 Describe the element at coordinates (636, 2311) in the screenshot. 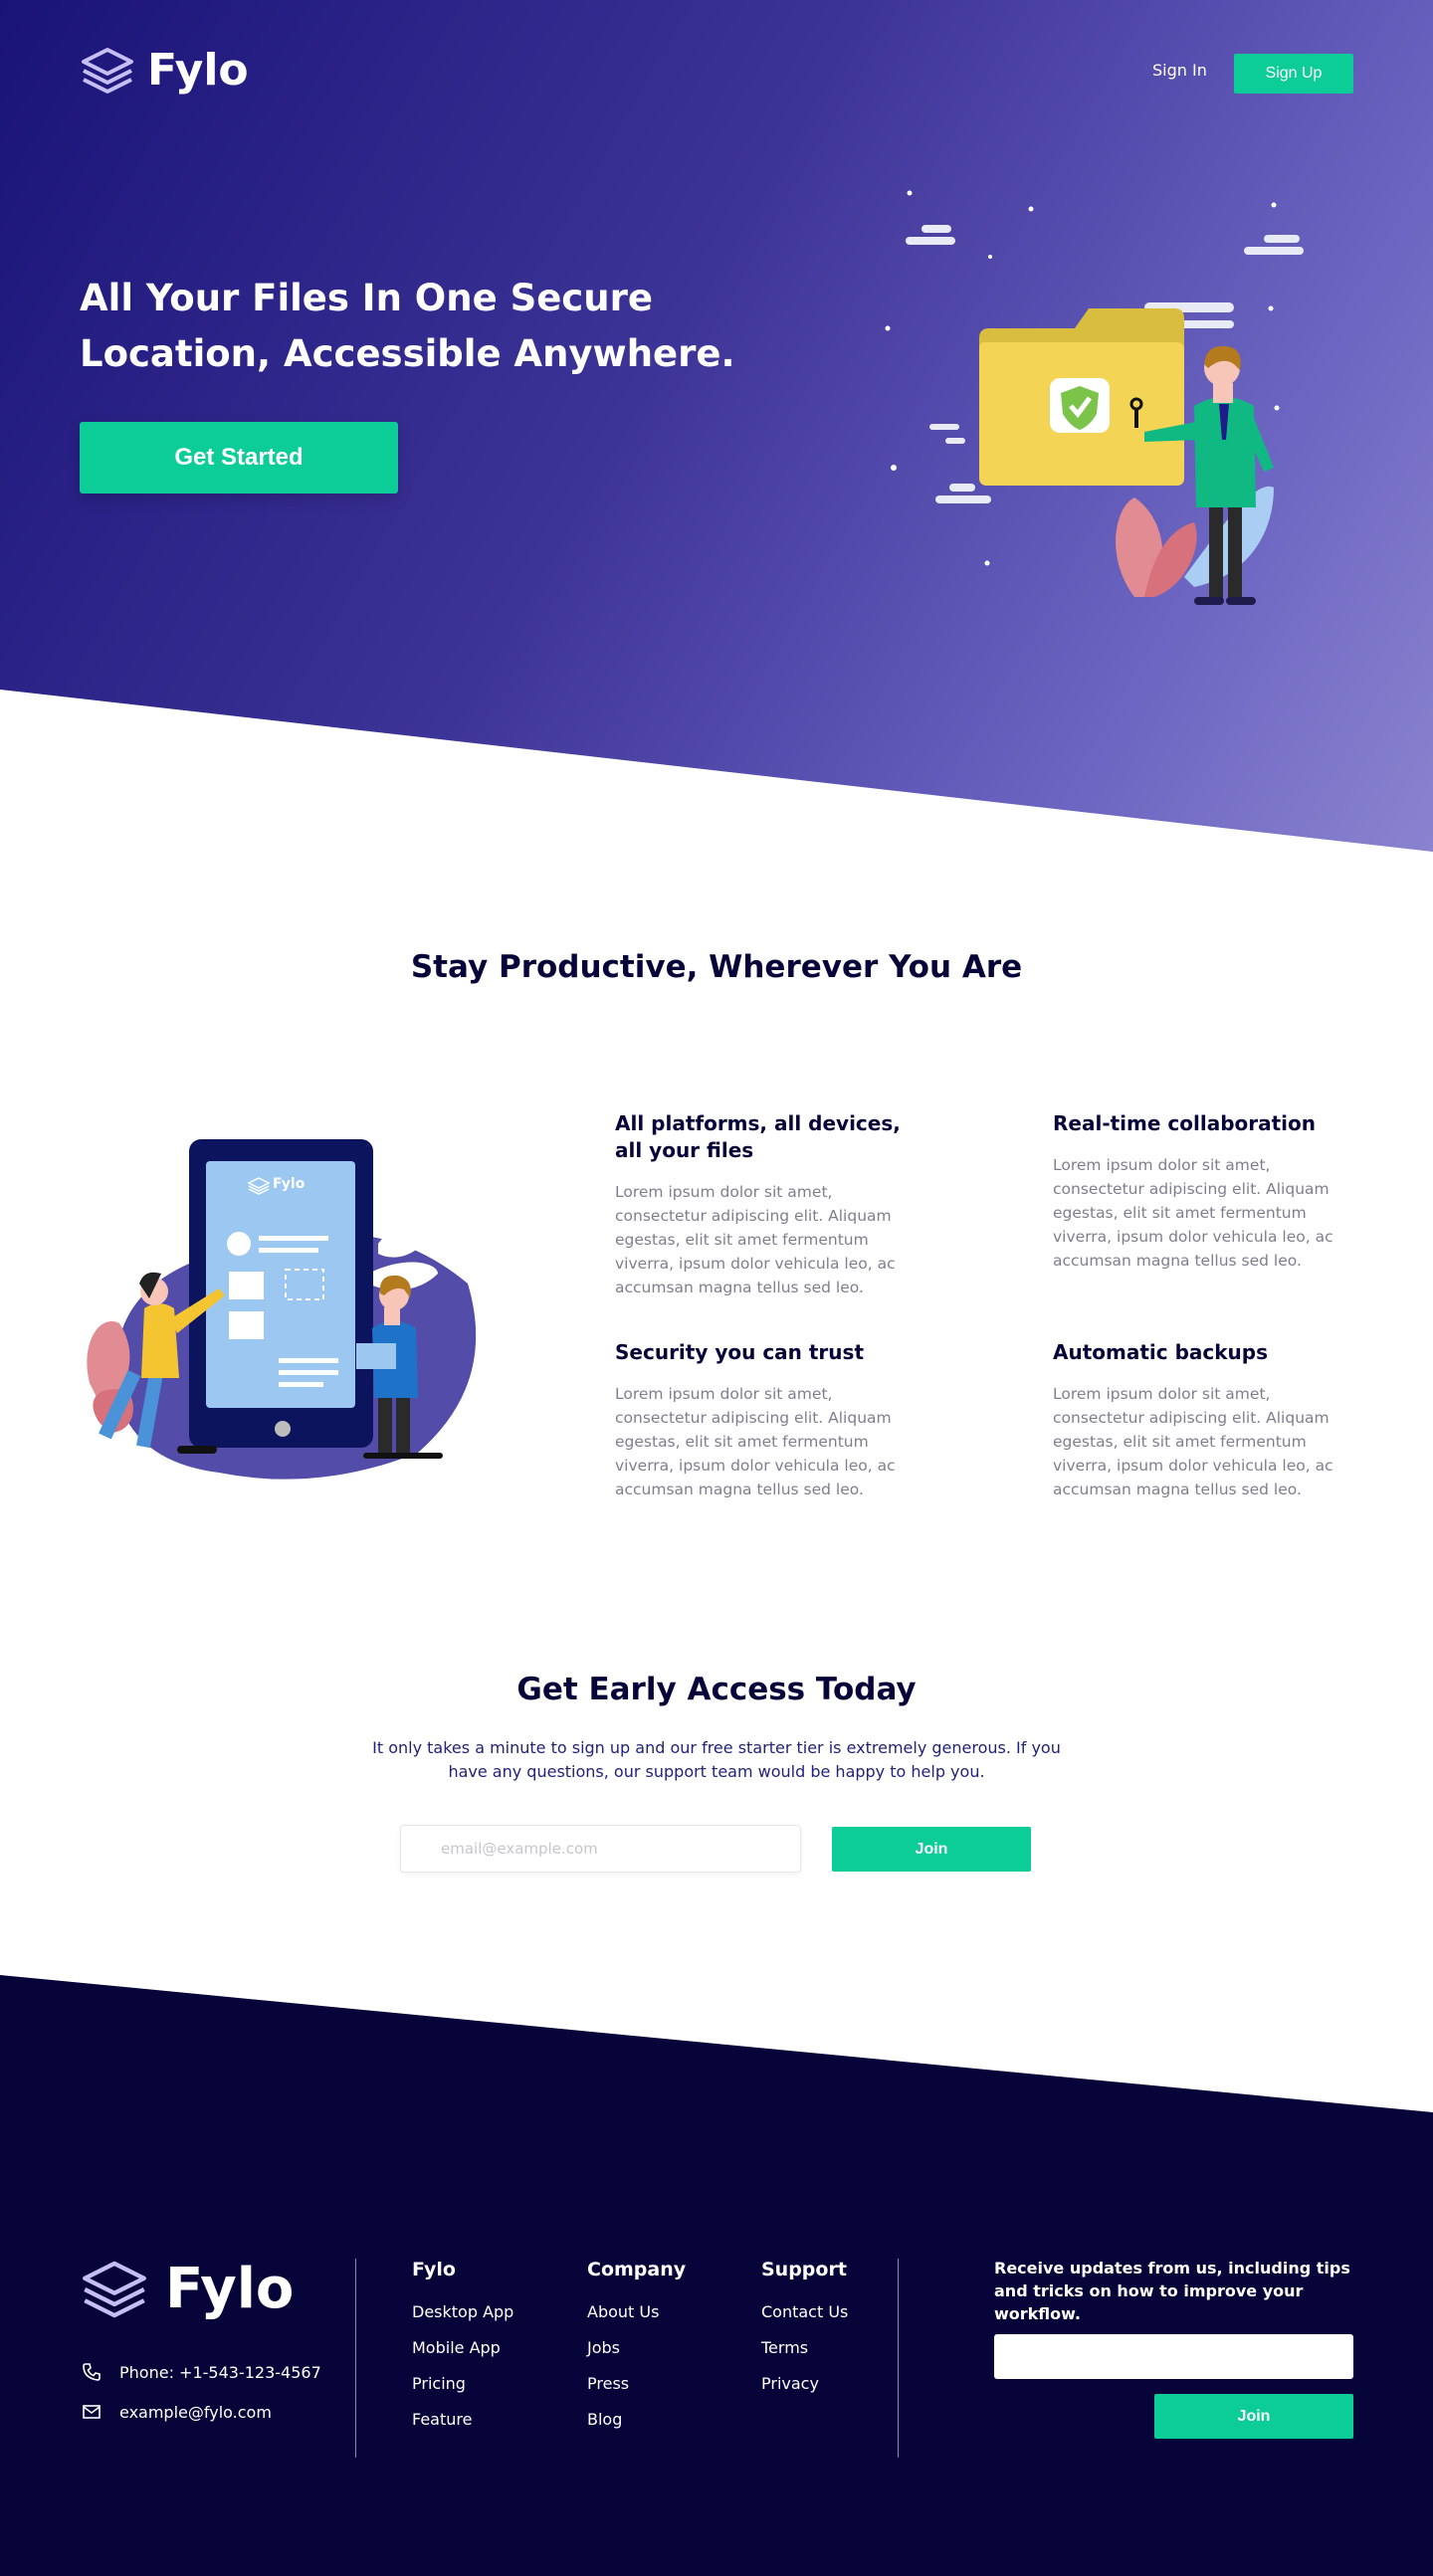

I see `footer-link: About Us` at that location.